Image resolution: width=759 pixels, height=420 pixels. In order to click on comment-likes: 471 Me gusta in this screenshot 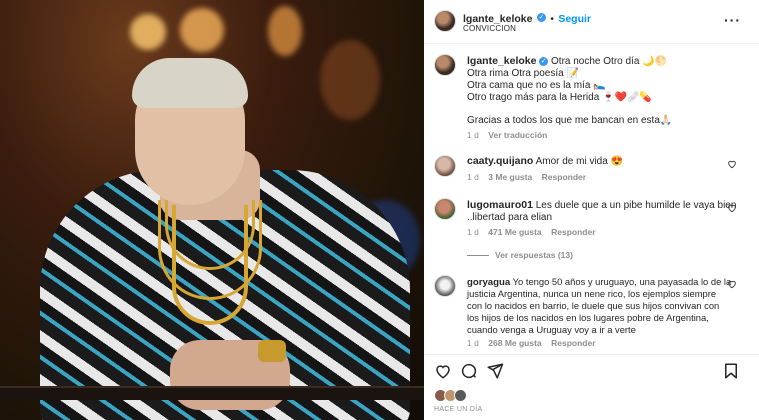, I will do `click(514, 232)`.